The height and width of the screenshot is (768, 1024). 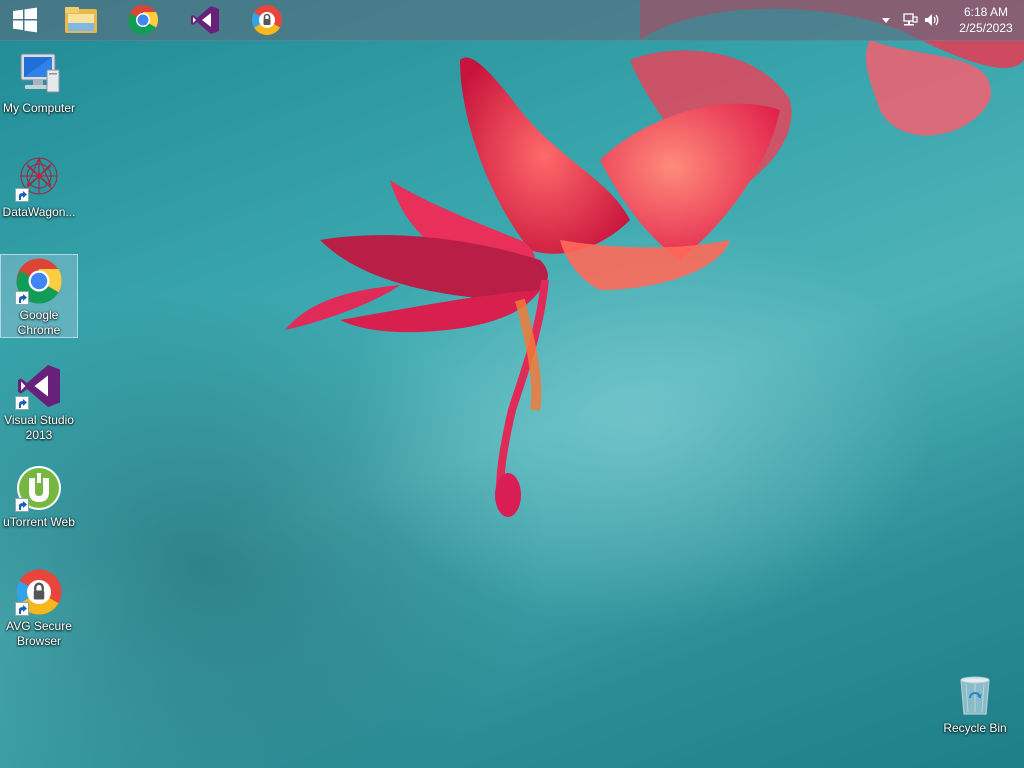 I want to click on visual-studio-icon, so click(x=205, y=20).